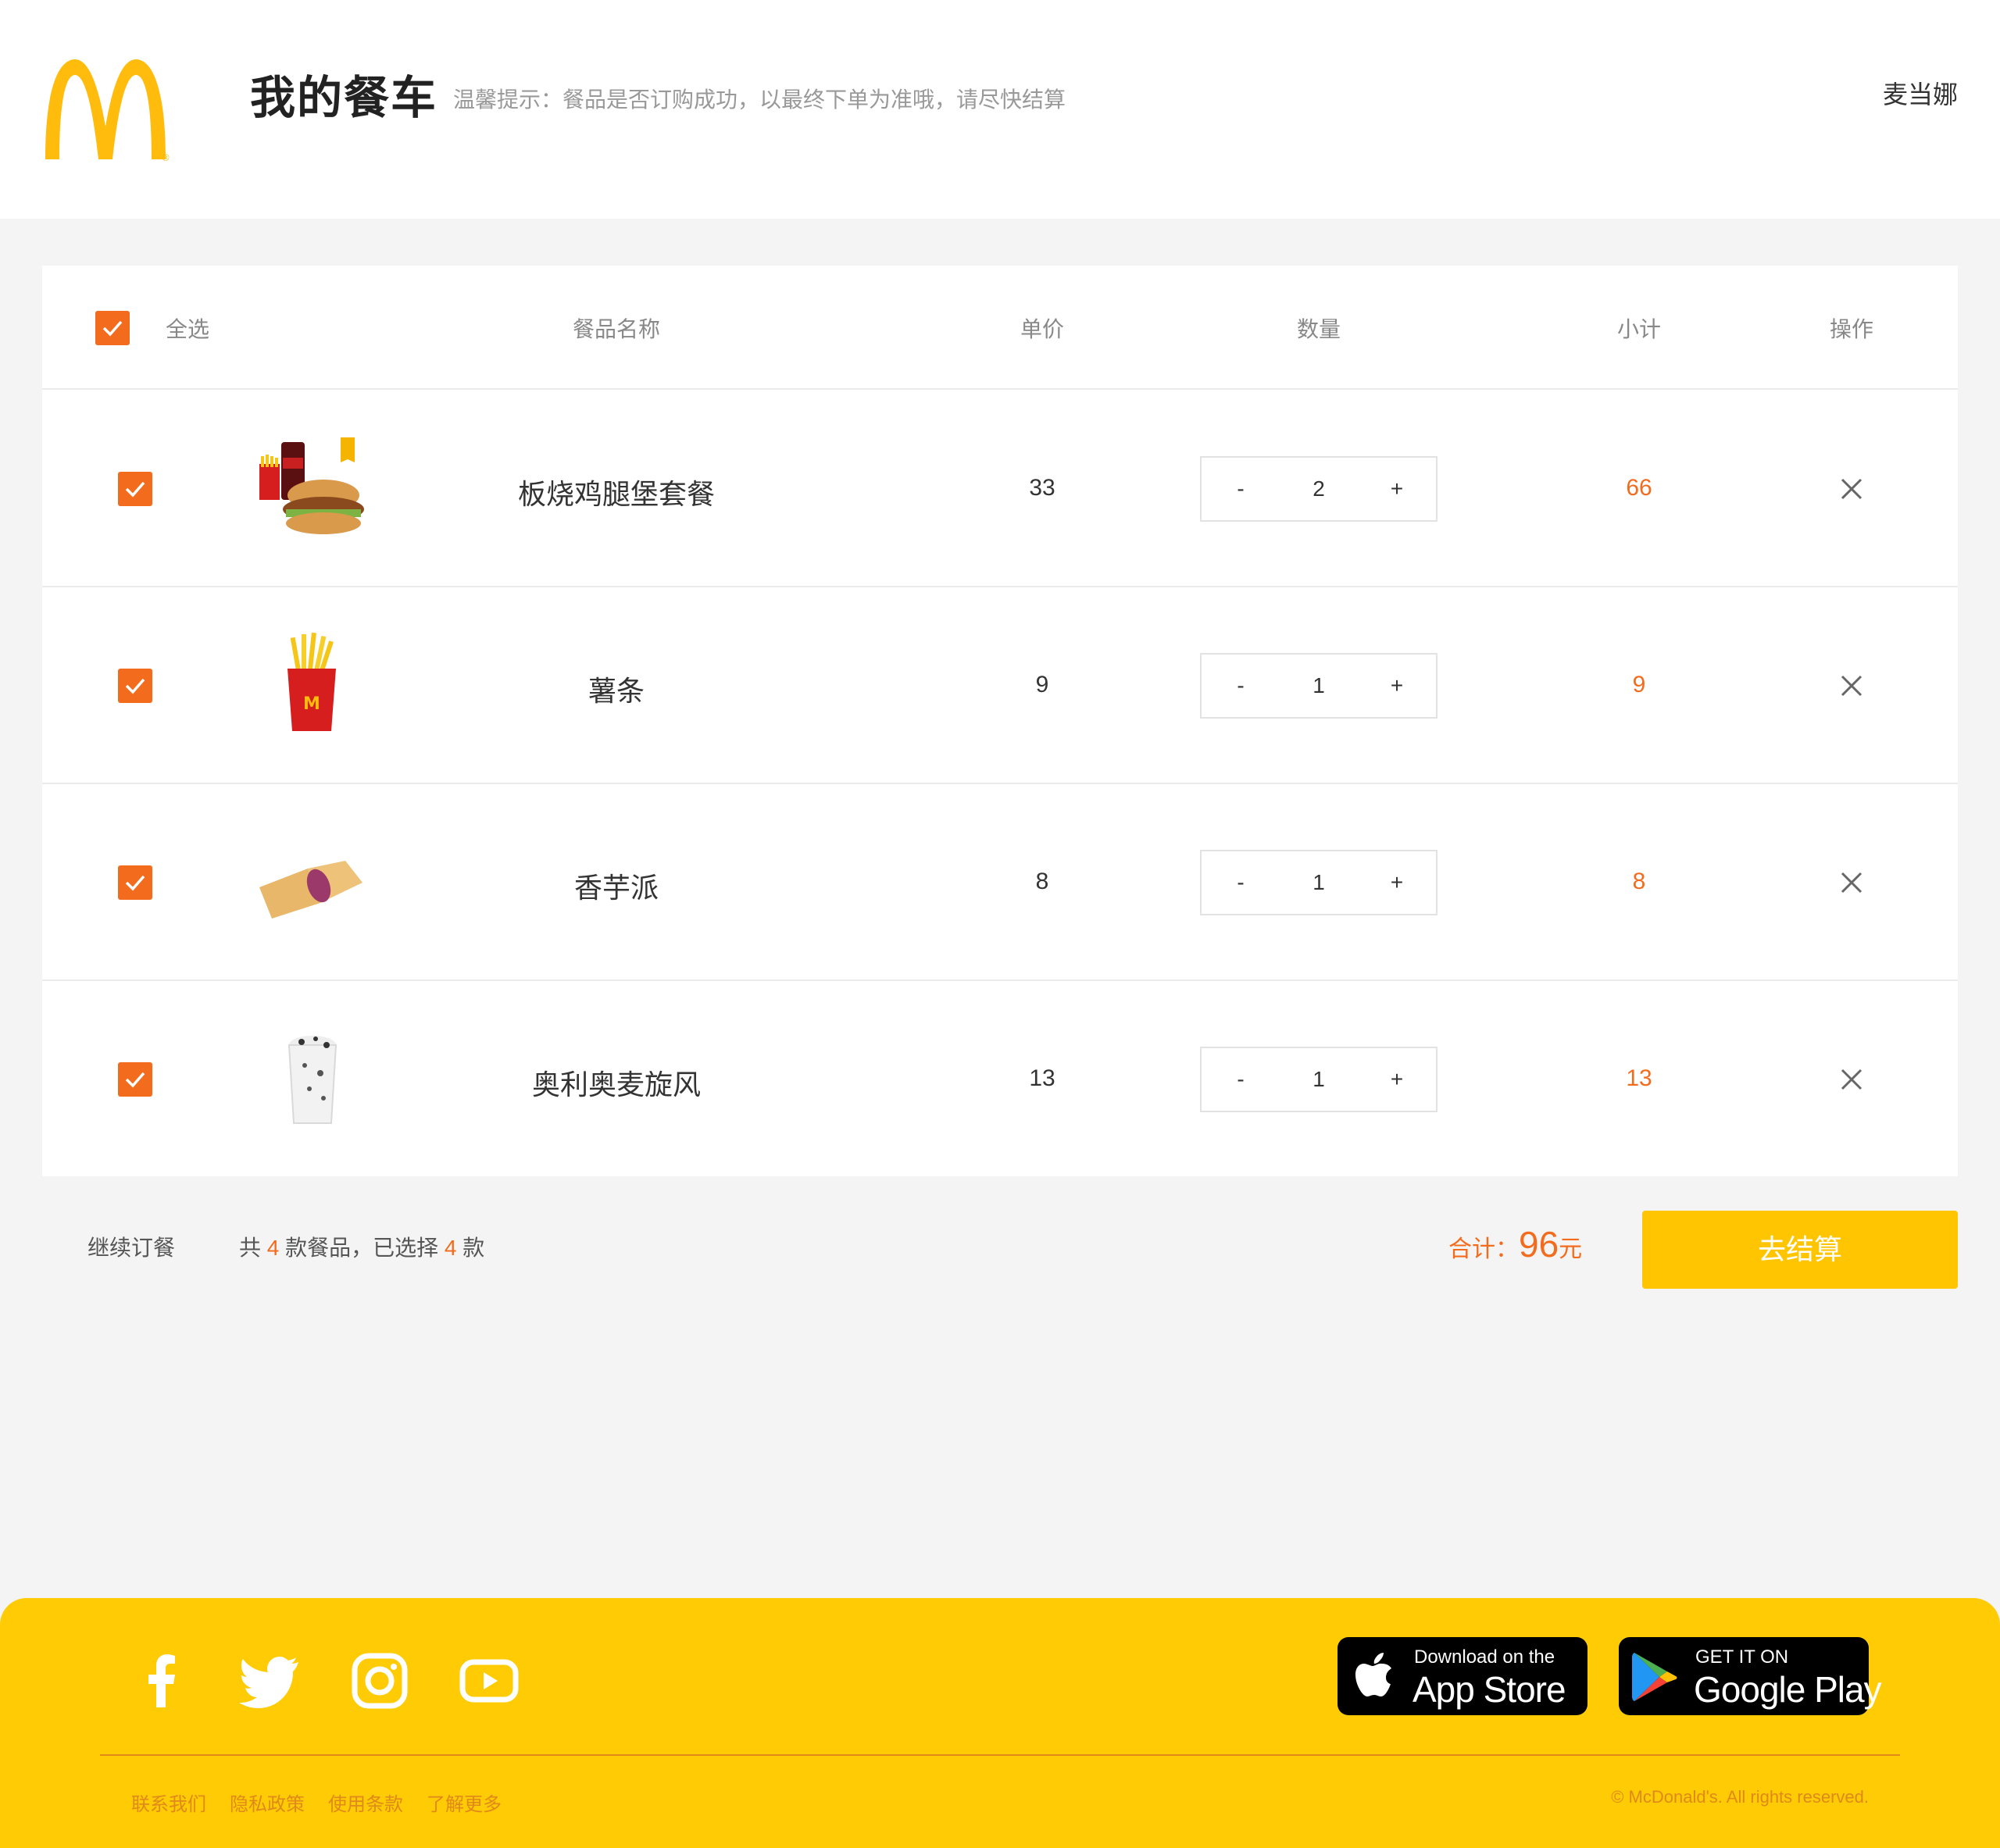 This screenshot has width=2000, height=1848. Describe the element at coordinates (465, 1802) in the screenshot. I see `footer-link-more: 了解更多` at that location.